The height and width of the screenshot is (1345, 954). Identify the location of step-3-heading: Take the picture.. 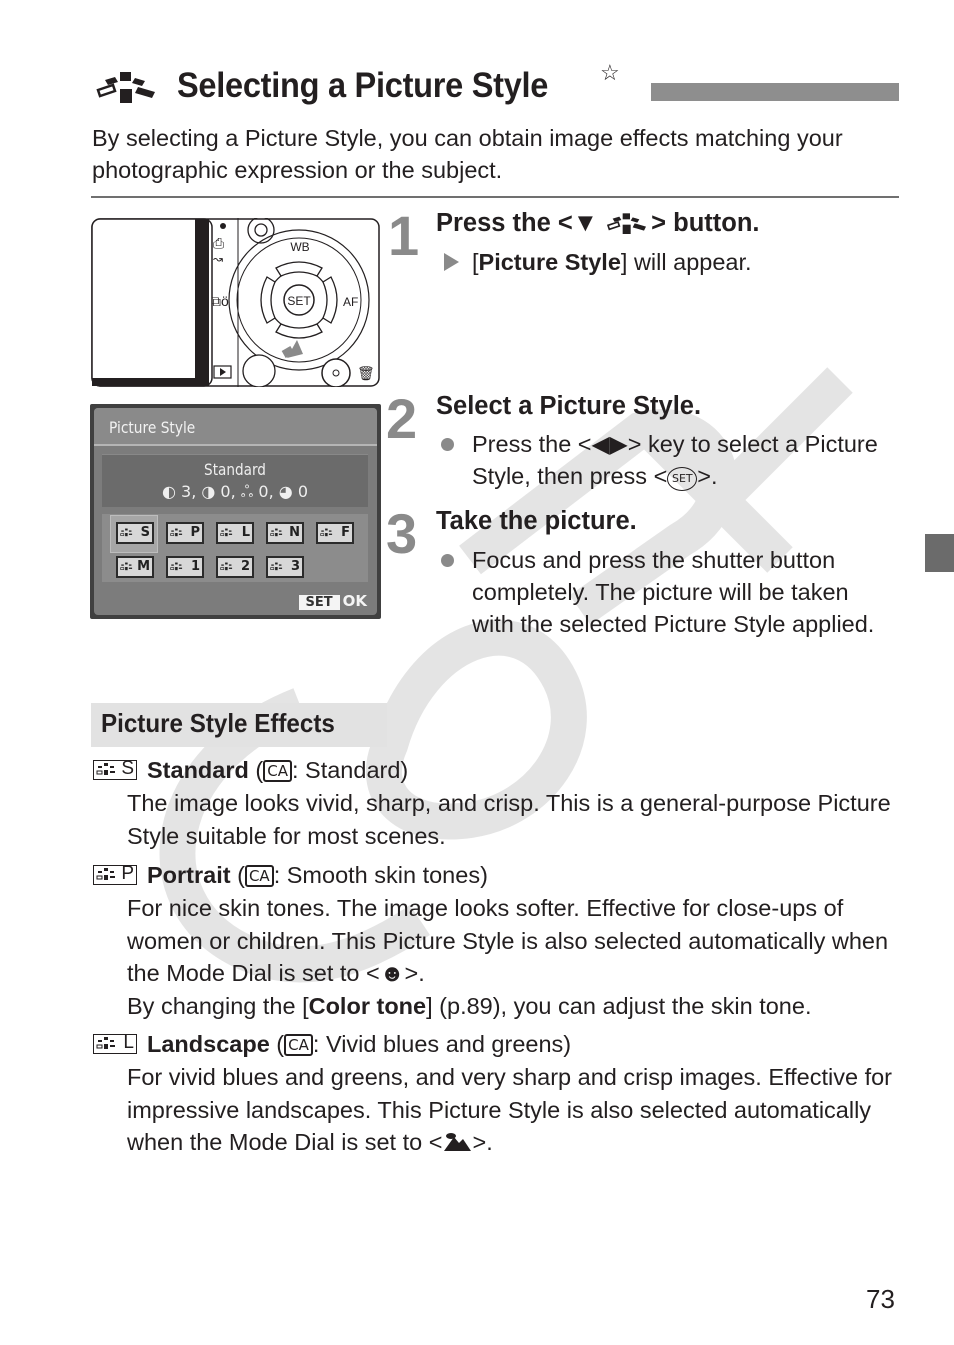
(536, 521).